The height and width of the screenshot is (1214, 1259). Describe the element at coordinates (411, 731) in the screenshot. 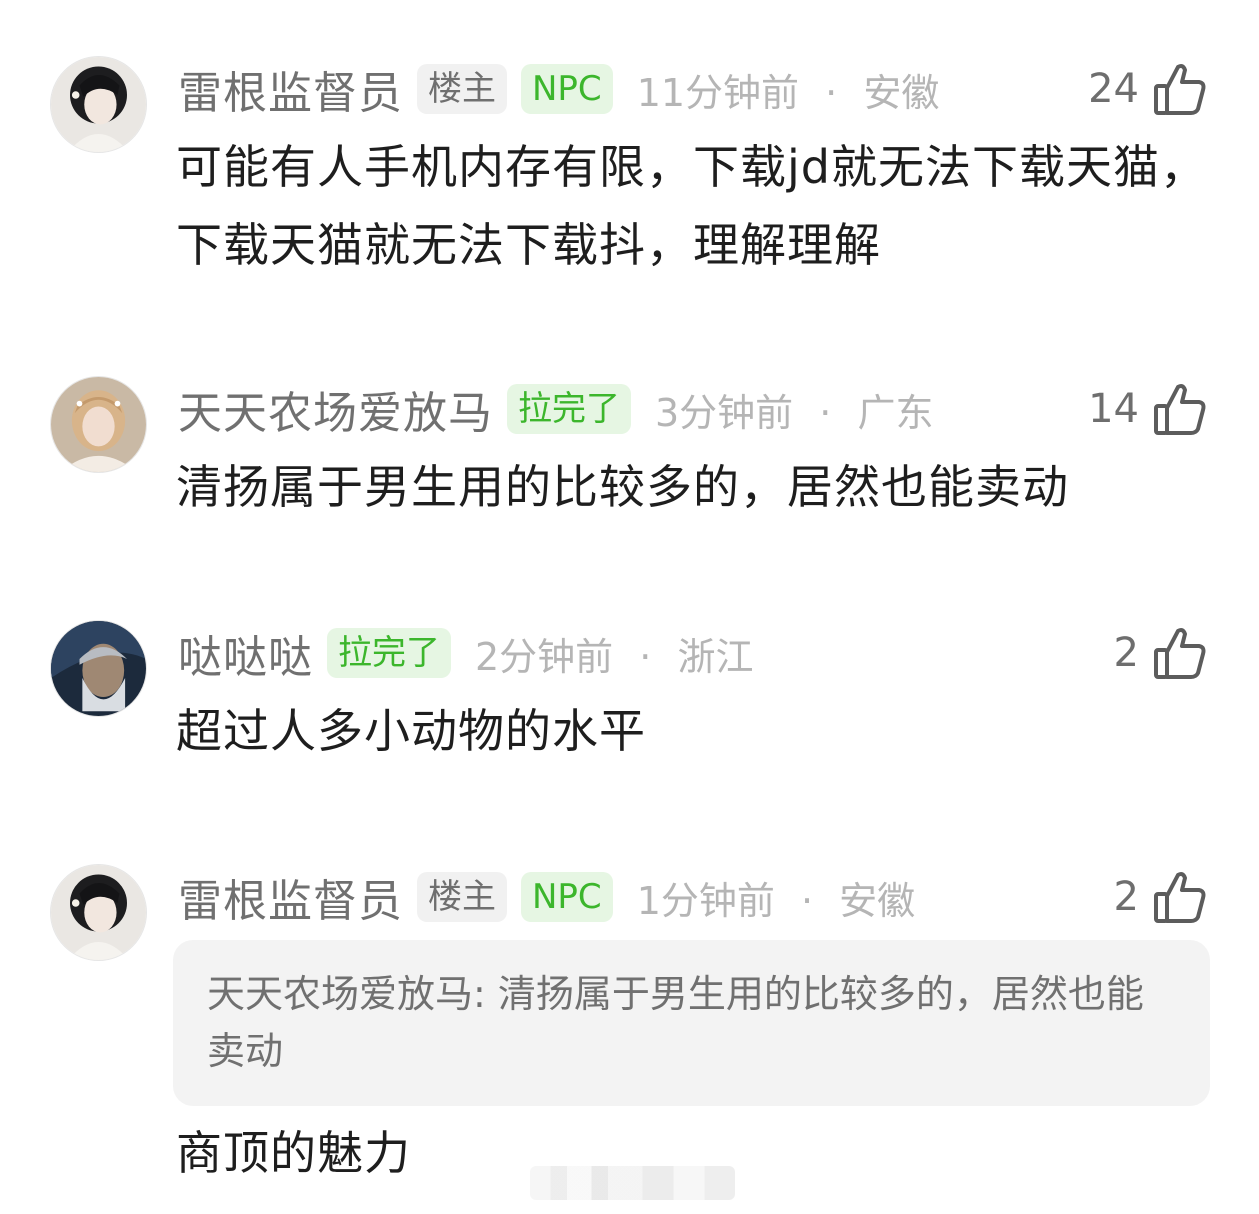

I see `comment-text: 超过人多小动物的水平` at that location.